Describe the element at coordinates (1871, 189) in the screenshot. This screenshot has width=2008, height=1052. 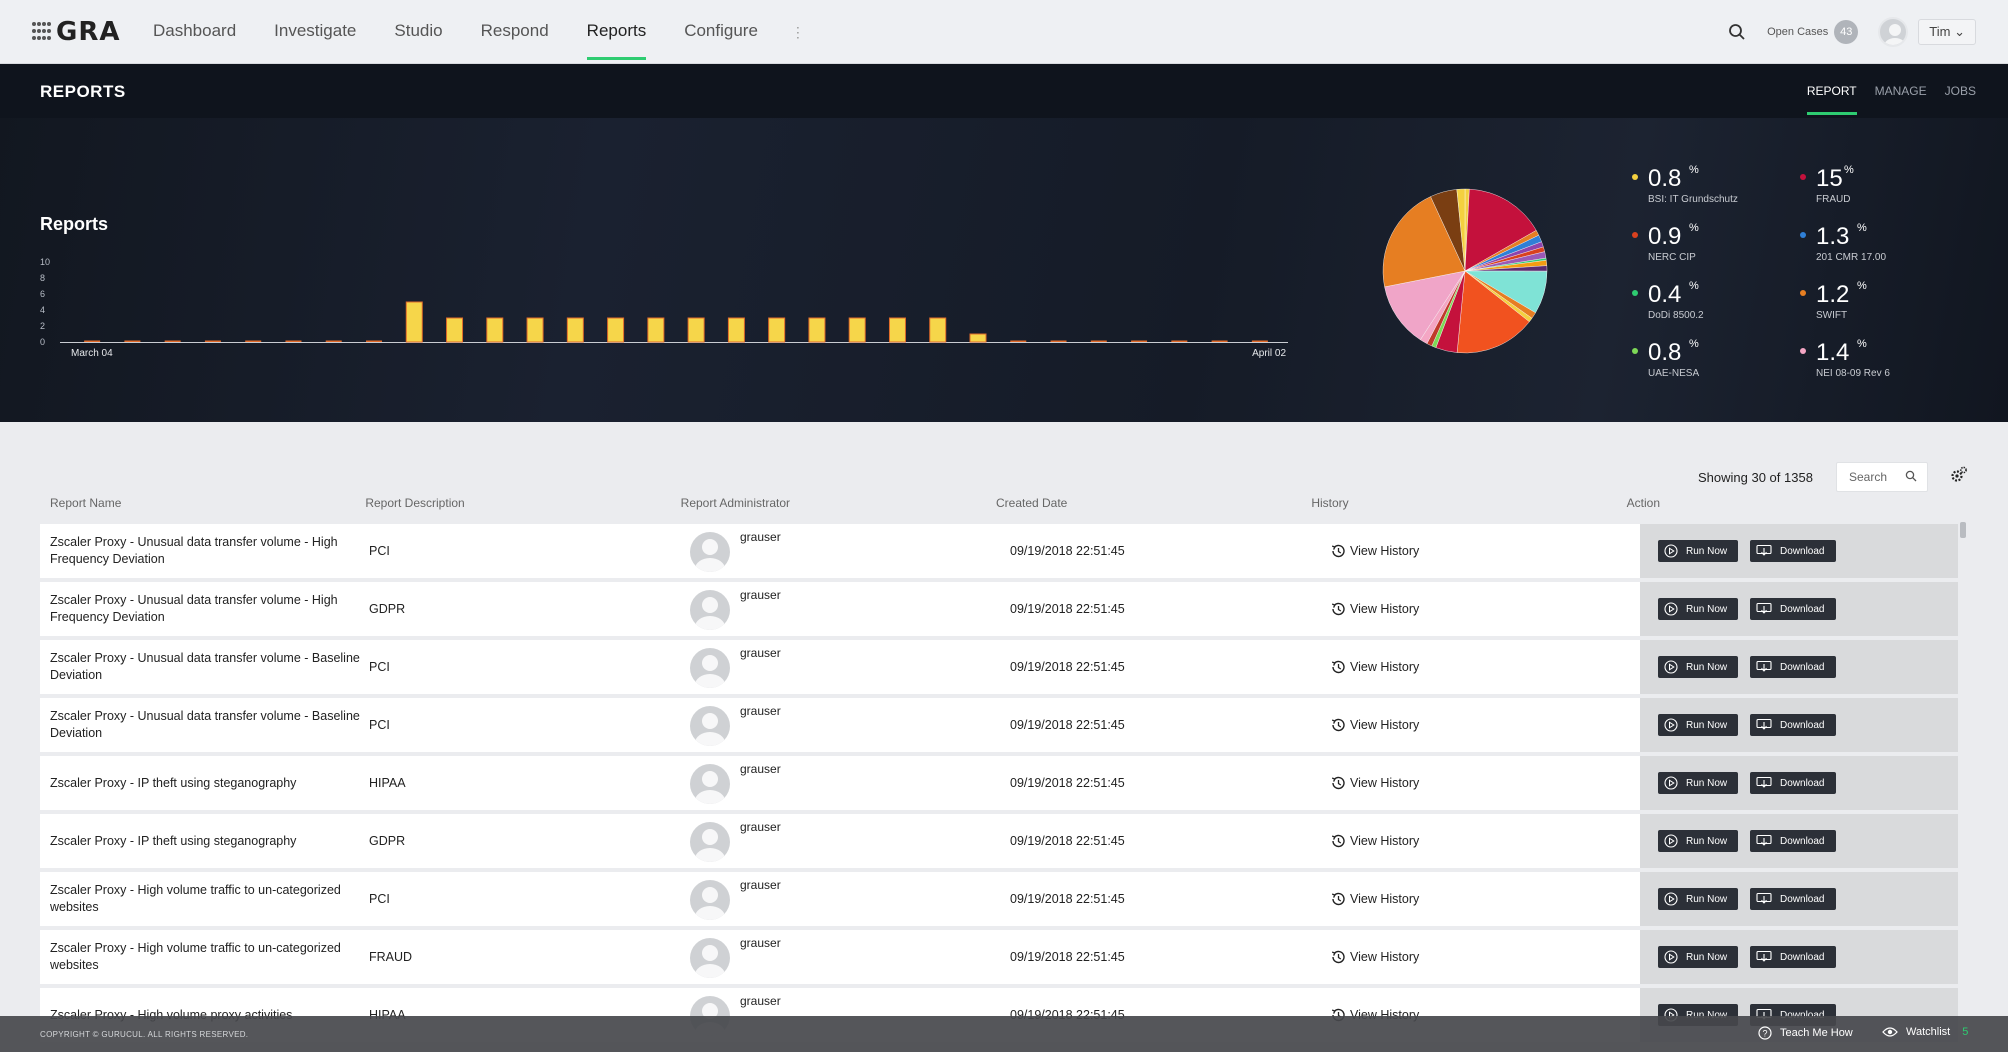
I see `legend-item: 15 % FRAUD` at that location.